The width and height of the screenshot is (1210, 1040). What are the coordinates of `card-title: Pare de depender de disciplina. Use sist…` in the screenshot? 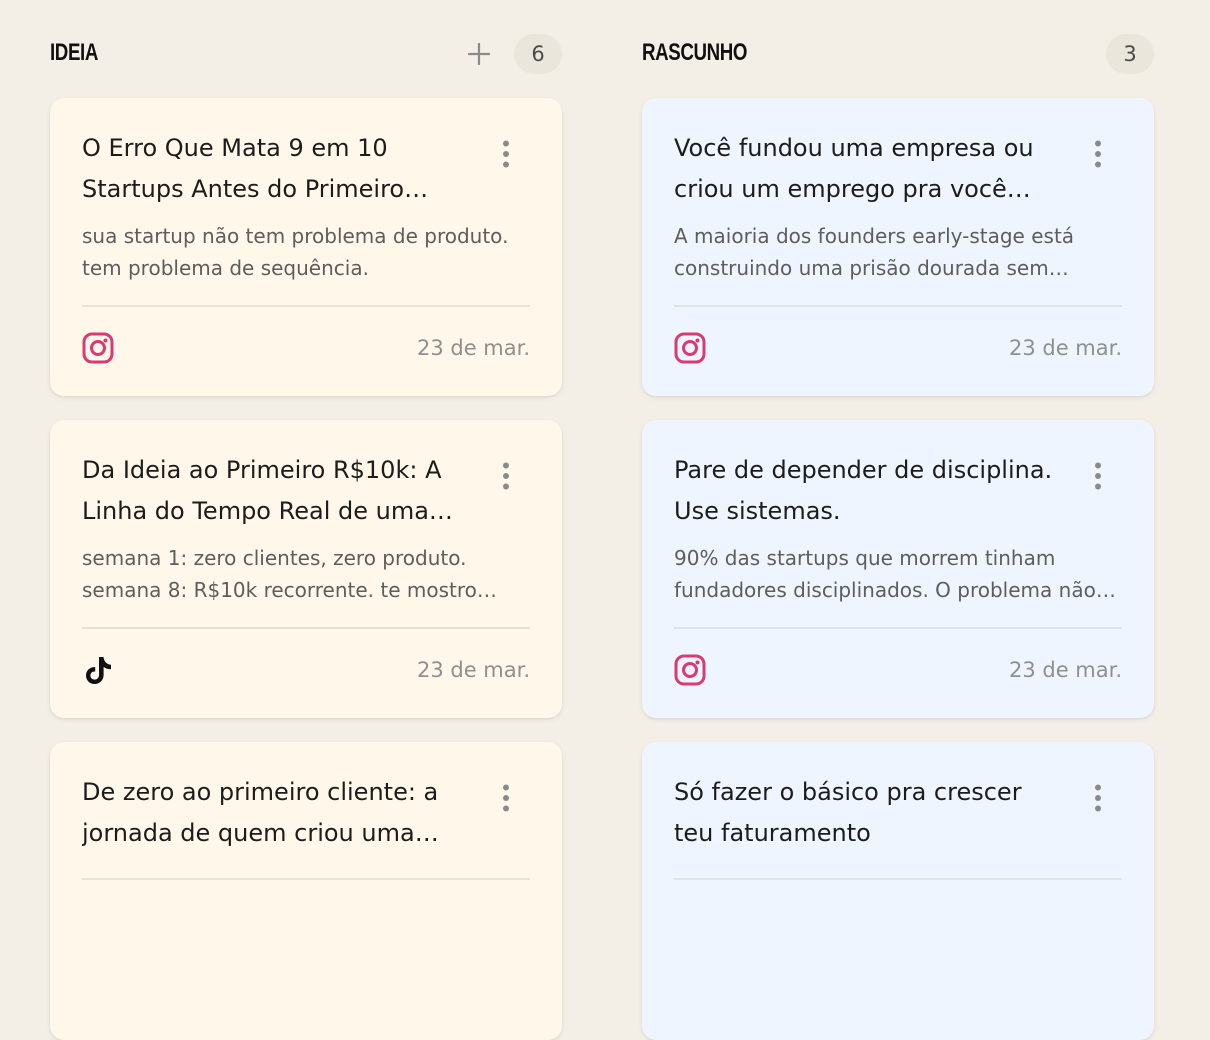 It's located at (863, 490).